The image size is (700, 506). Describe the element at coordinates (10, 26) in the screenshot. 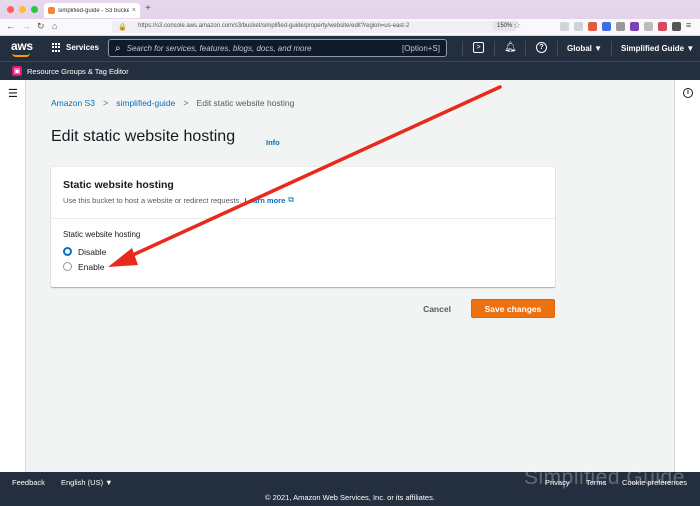

I see `back-icon: ←` at that location.